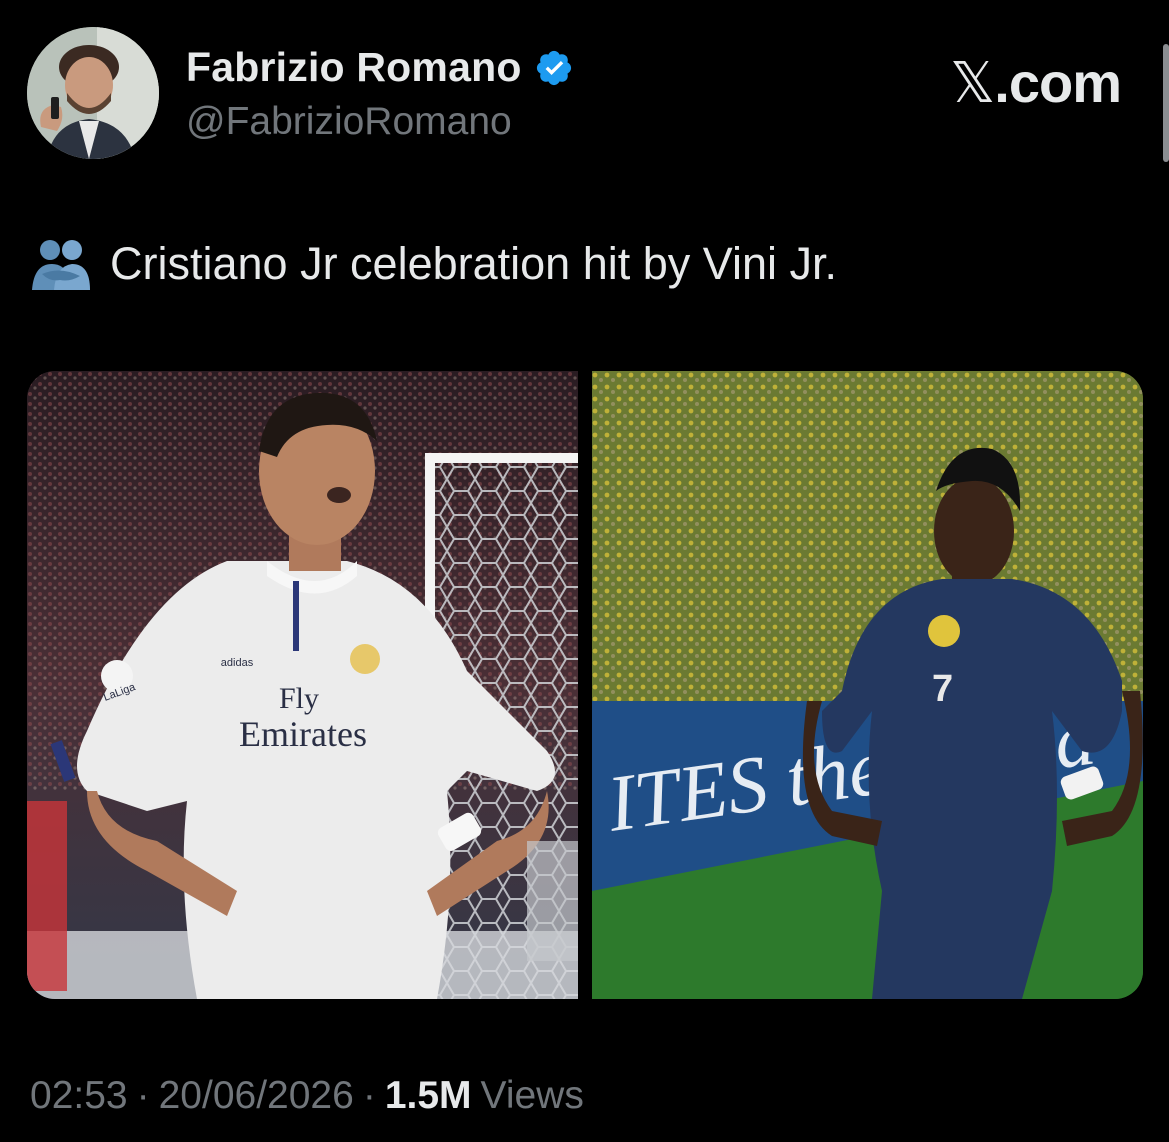 The image size is (1169, 1142). What do you see at coordinates (299, 698) in the screenshot?
I see `jersey-sponsor-line1: Fly` at bounding box center [299, 698].